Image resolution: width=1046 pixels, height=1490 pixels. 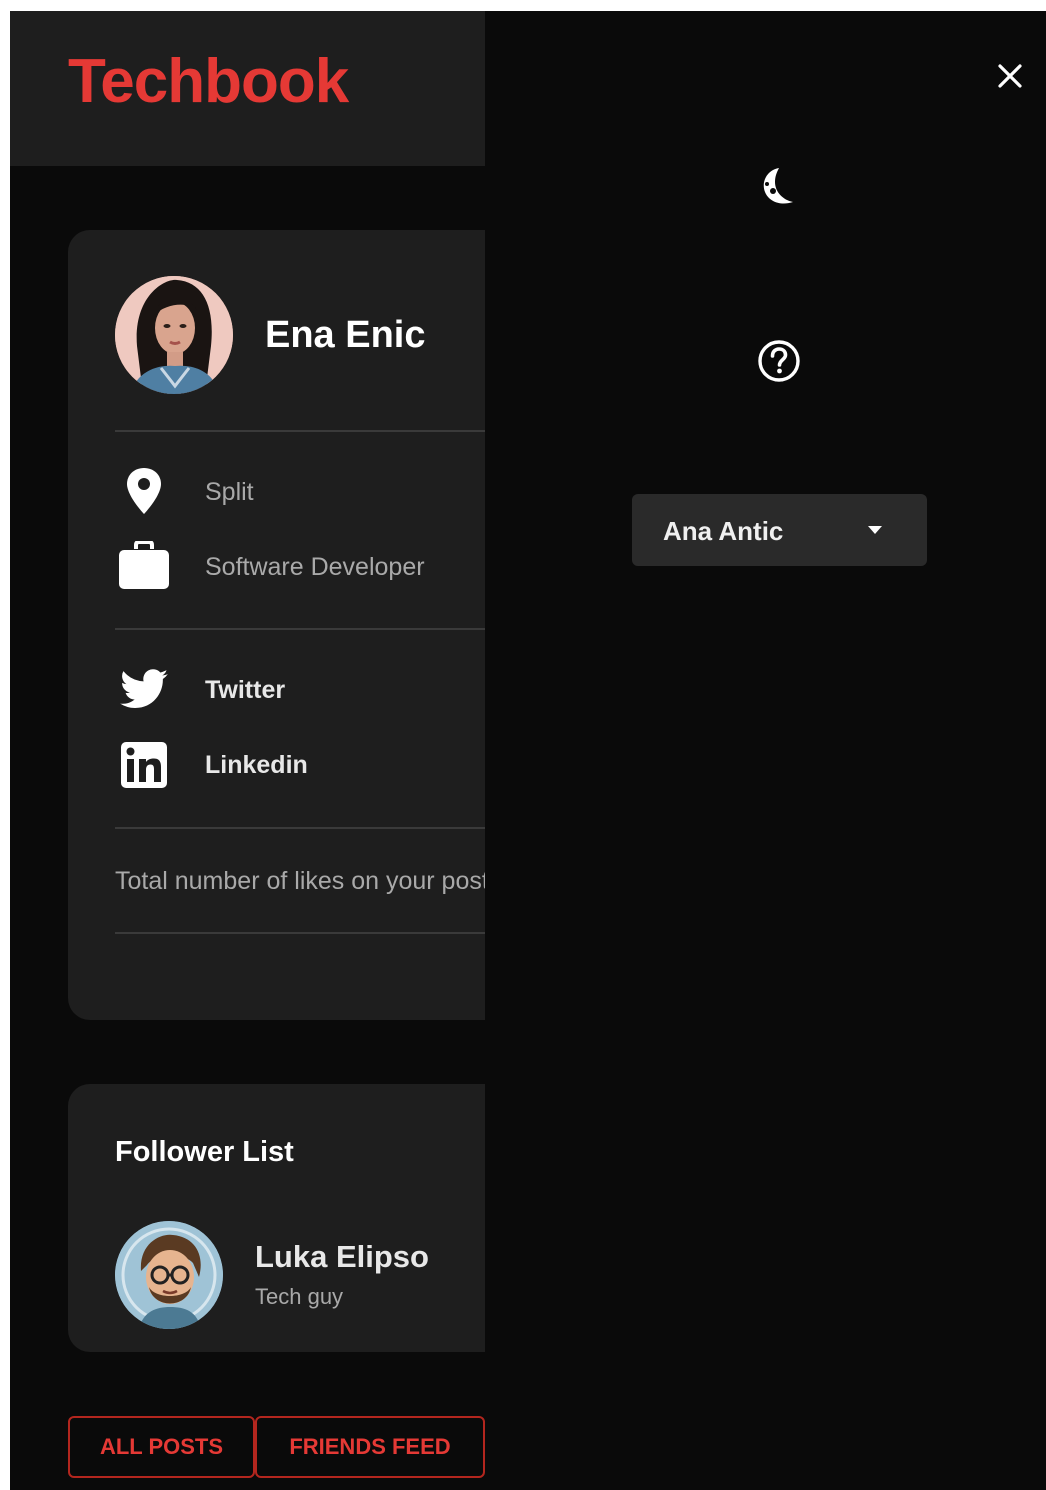 I want to click on chevron-down-icon, so click(x=875, y=529).